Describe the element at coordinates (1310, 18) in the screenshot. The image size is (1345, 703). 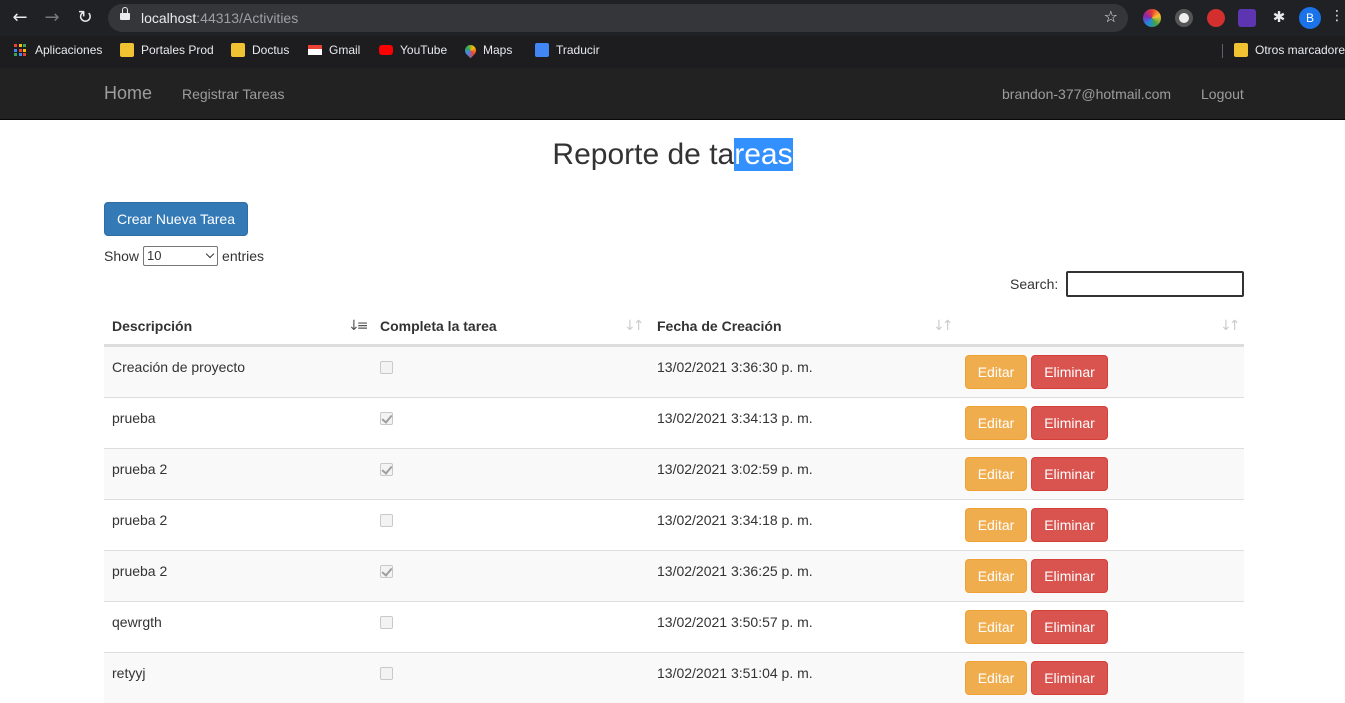
I see `profile-avatar: B` at that location.